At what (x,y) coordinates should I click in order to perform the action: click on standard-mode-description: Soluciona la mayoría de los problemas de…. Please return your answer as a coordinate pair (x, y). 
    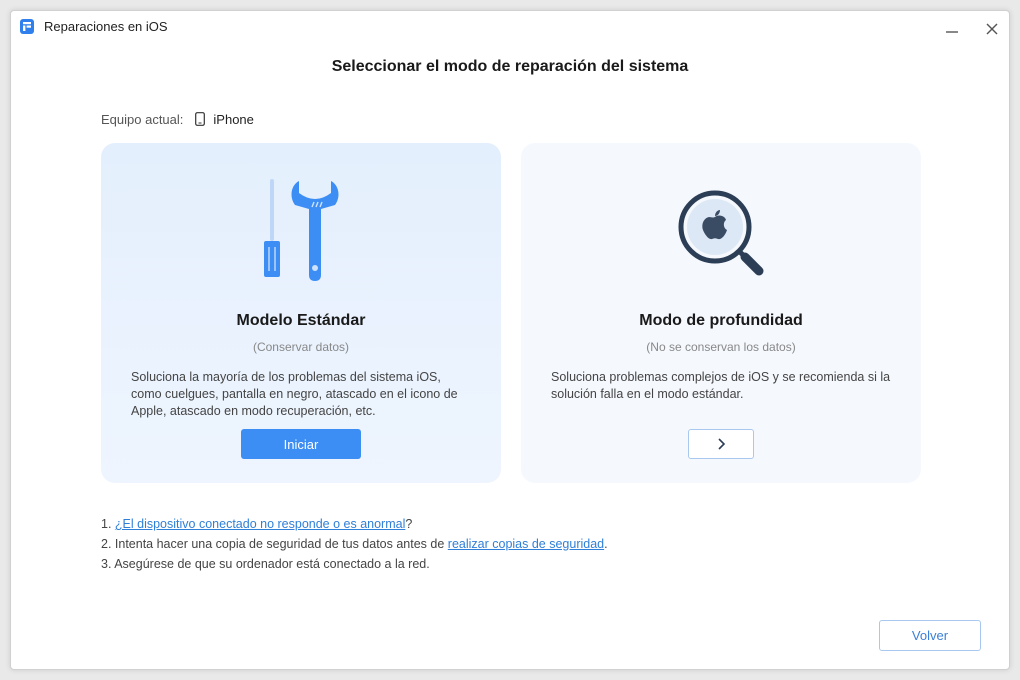
    Looking at the image, I should click on (294, 394).